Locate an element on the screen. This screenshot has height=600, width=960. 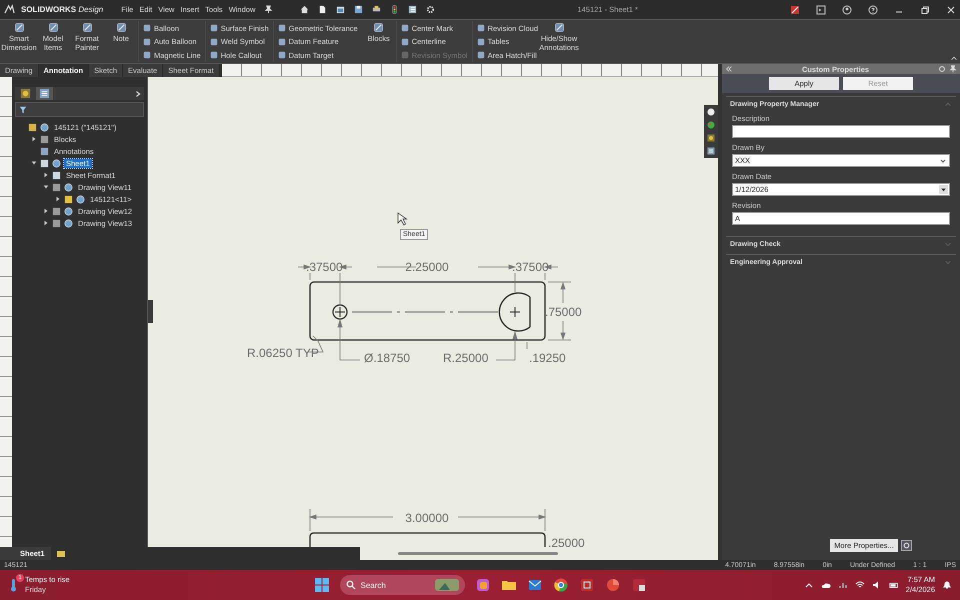
calendar-dropdown-icon is located at coordinates (943, 189).